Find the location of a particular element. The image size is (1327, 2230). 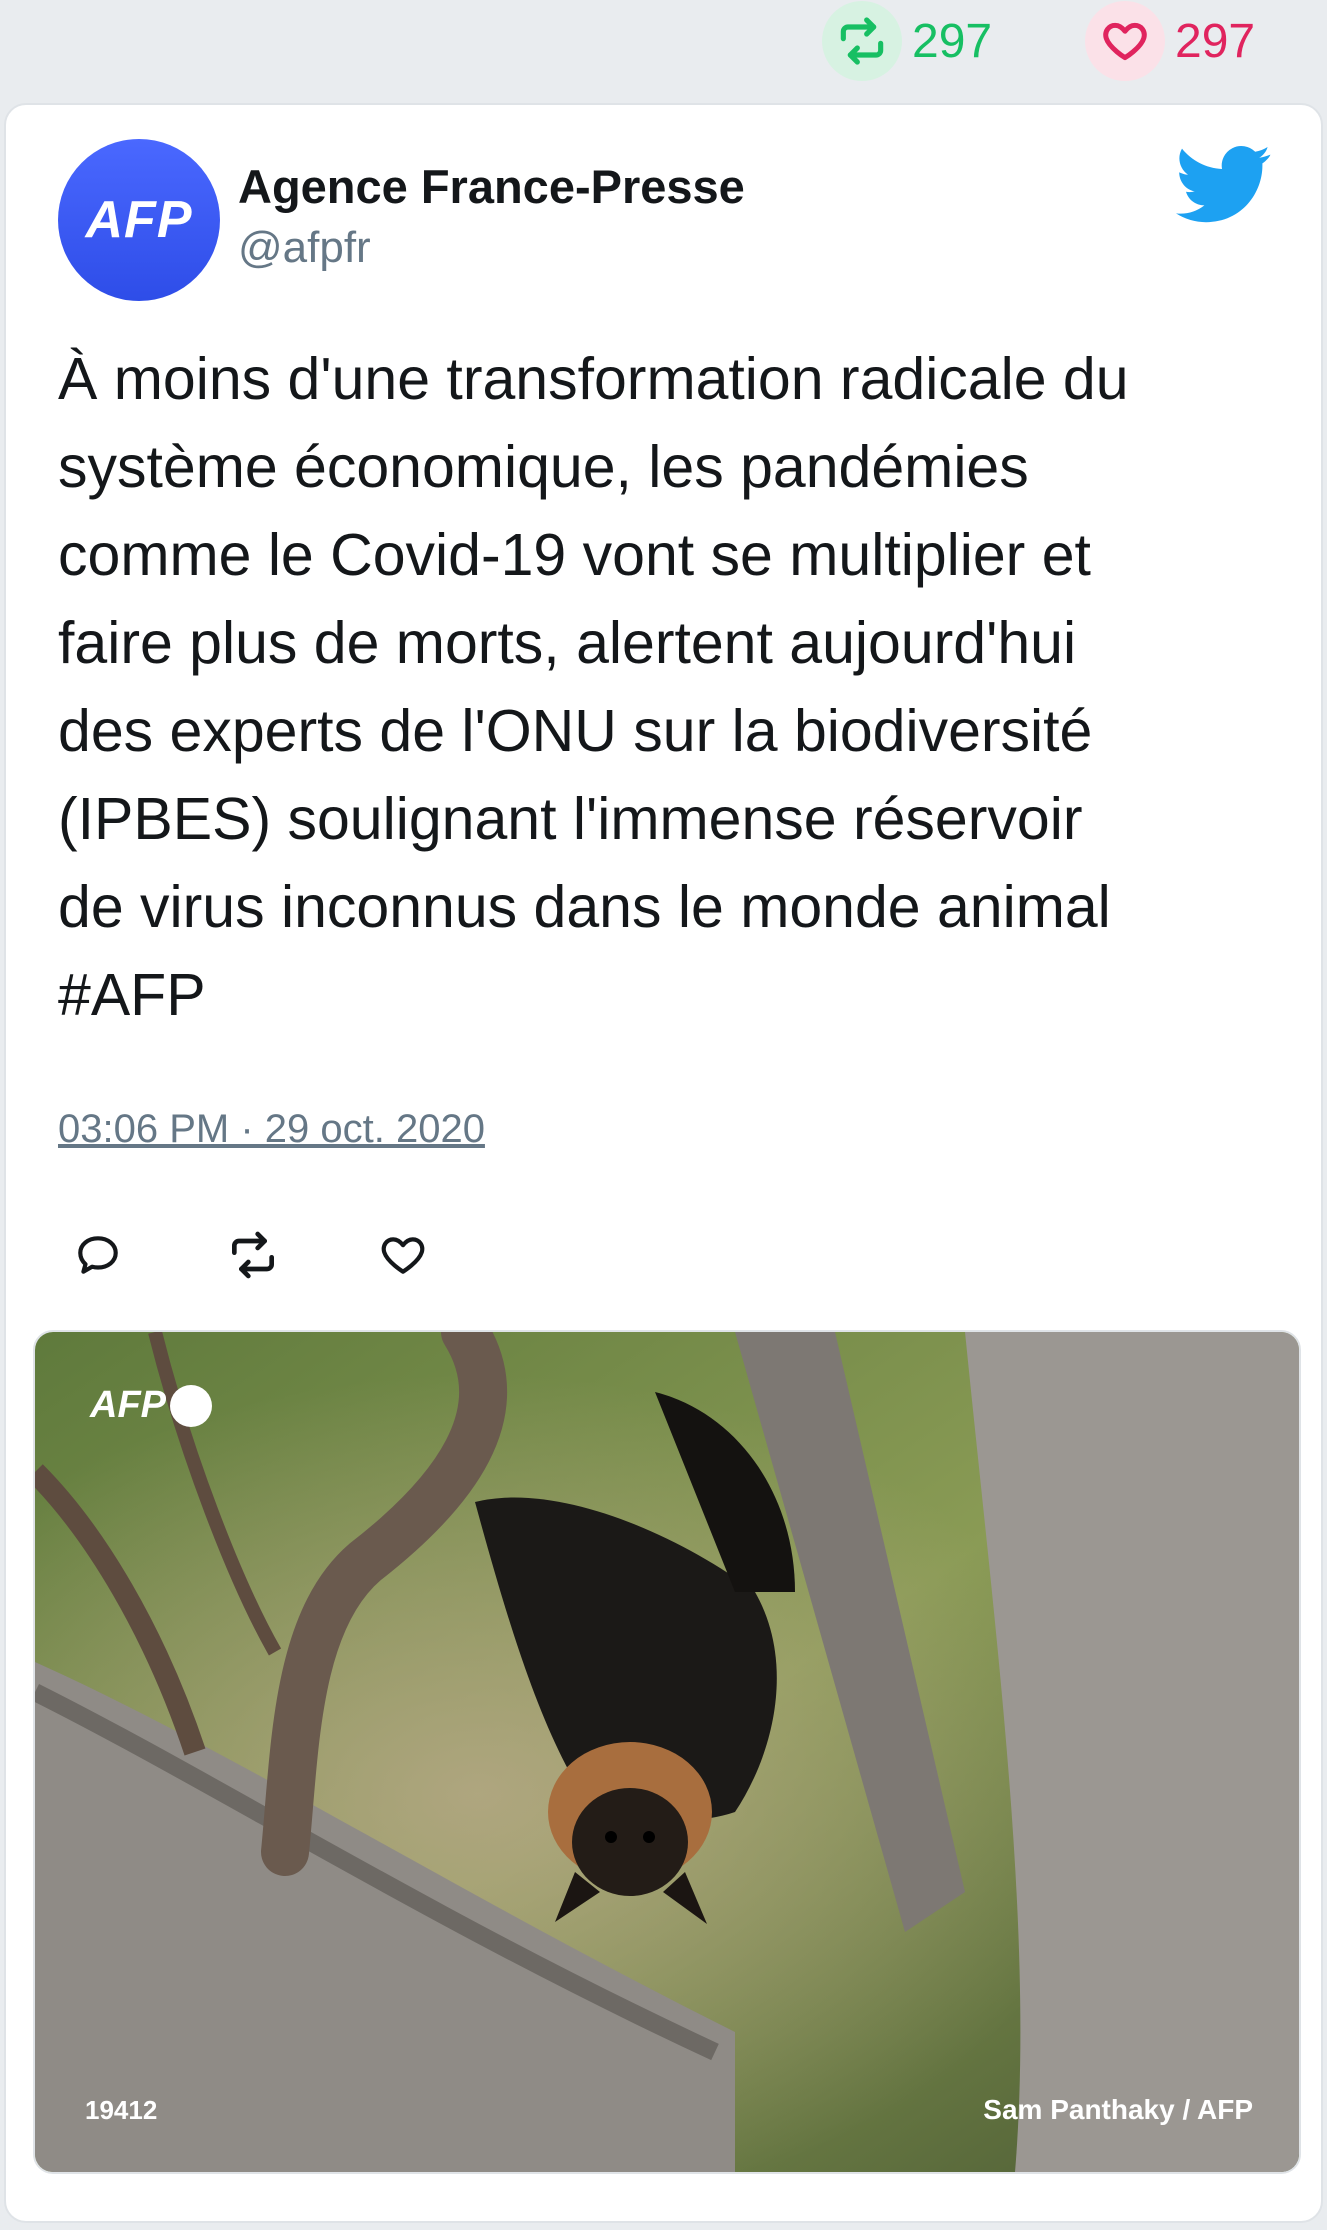

engagement-summary-bar: 297 297 is located at coordinates (663, 50).